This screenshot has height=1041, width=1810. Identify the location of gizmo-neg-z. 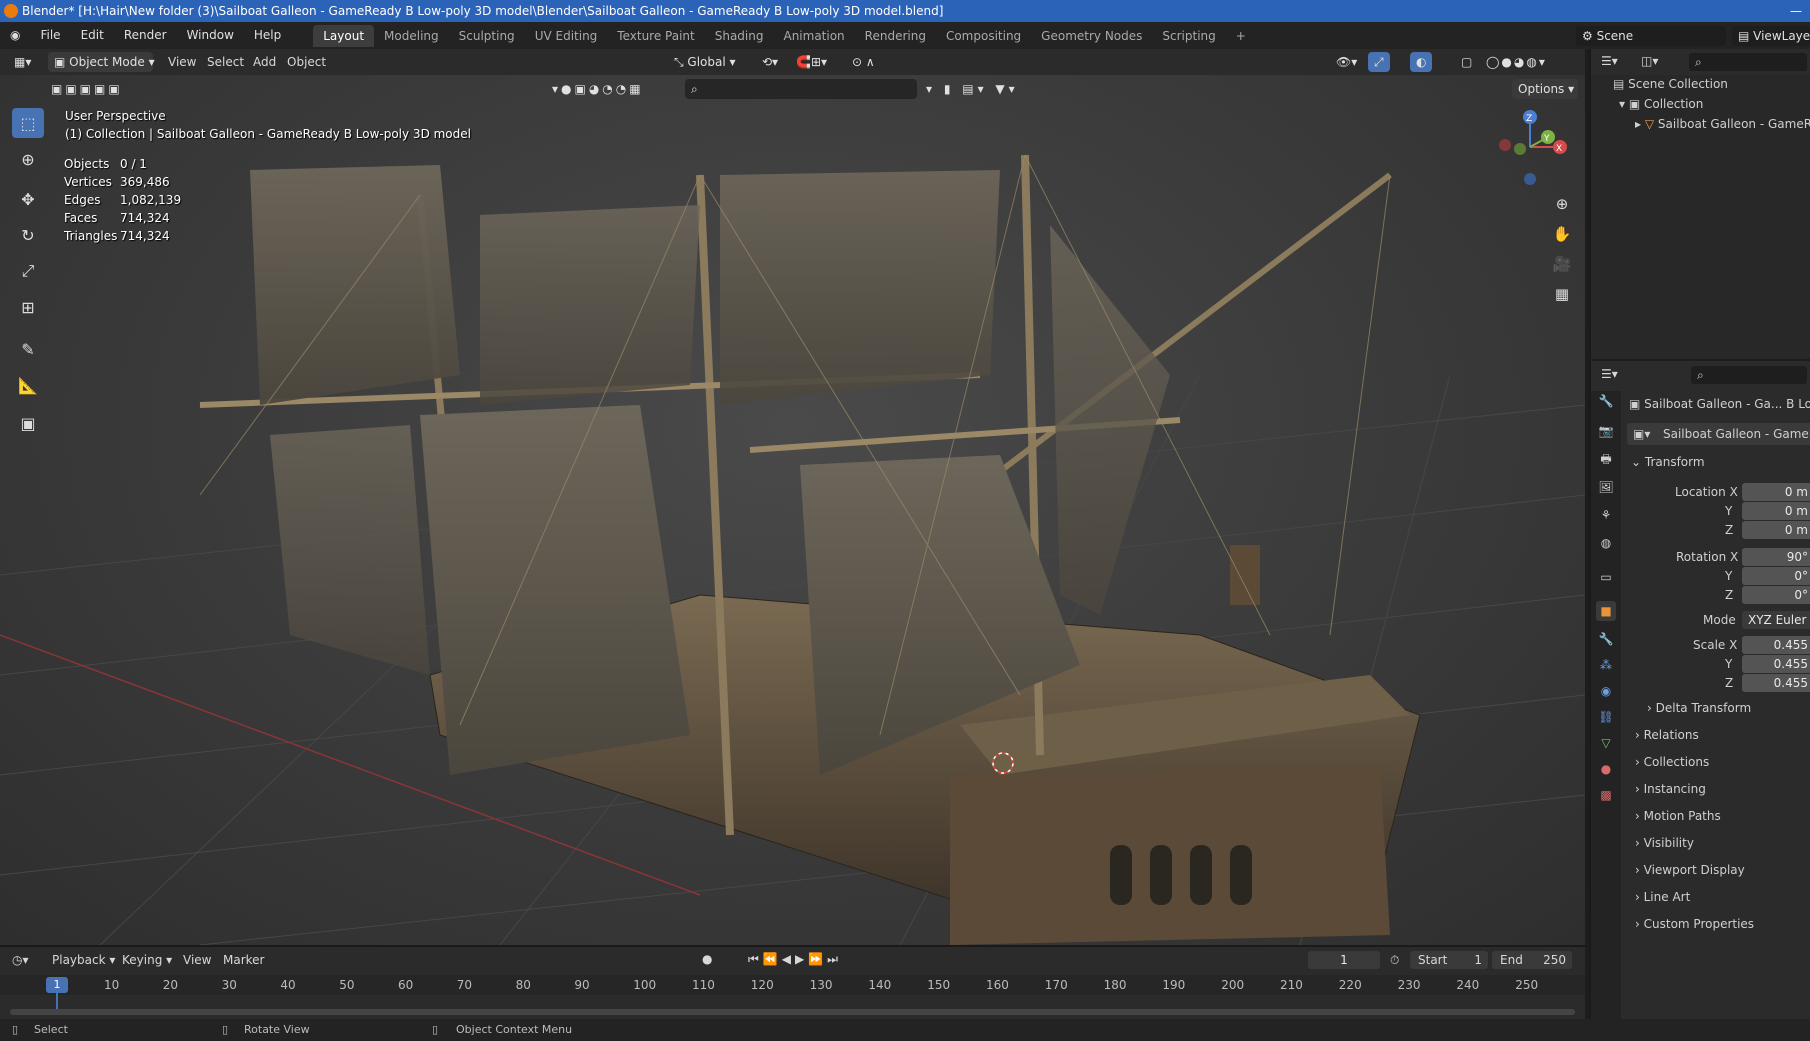
(1530, 179).